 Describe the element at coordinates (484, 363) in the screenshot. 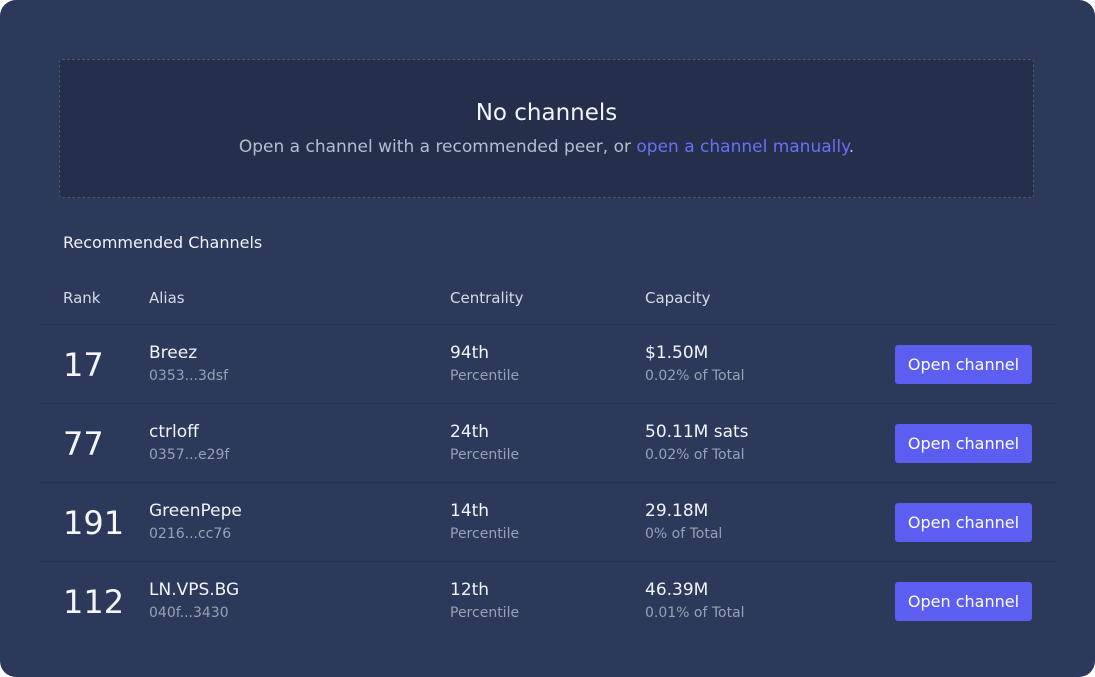

I see `centrality-cell: 94th Percentile` at that location.